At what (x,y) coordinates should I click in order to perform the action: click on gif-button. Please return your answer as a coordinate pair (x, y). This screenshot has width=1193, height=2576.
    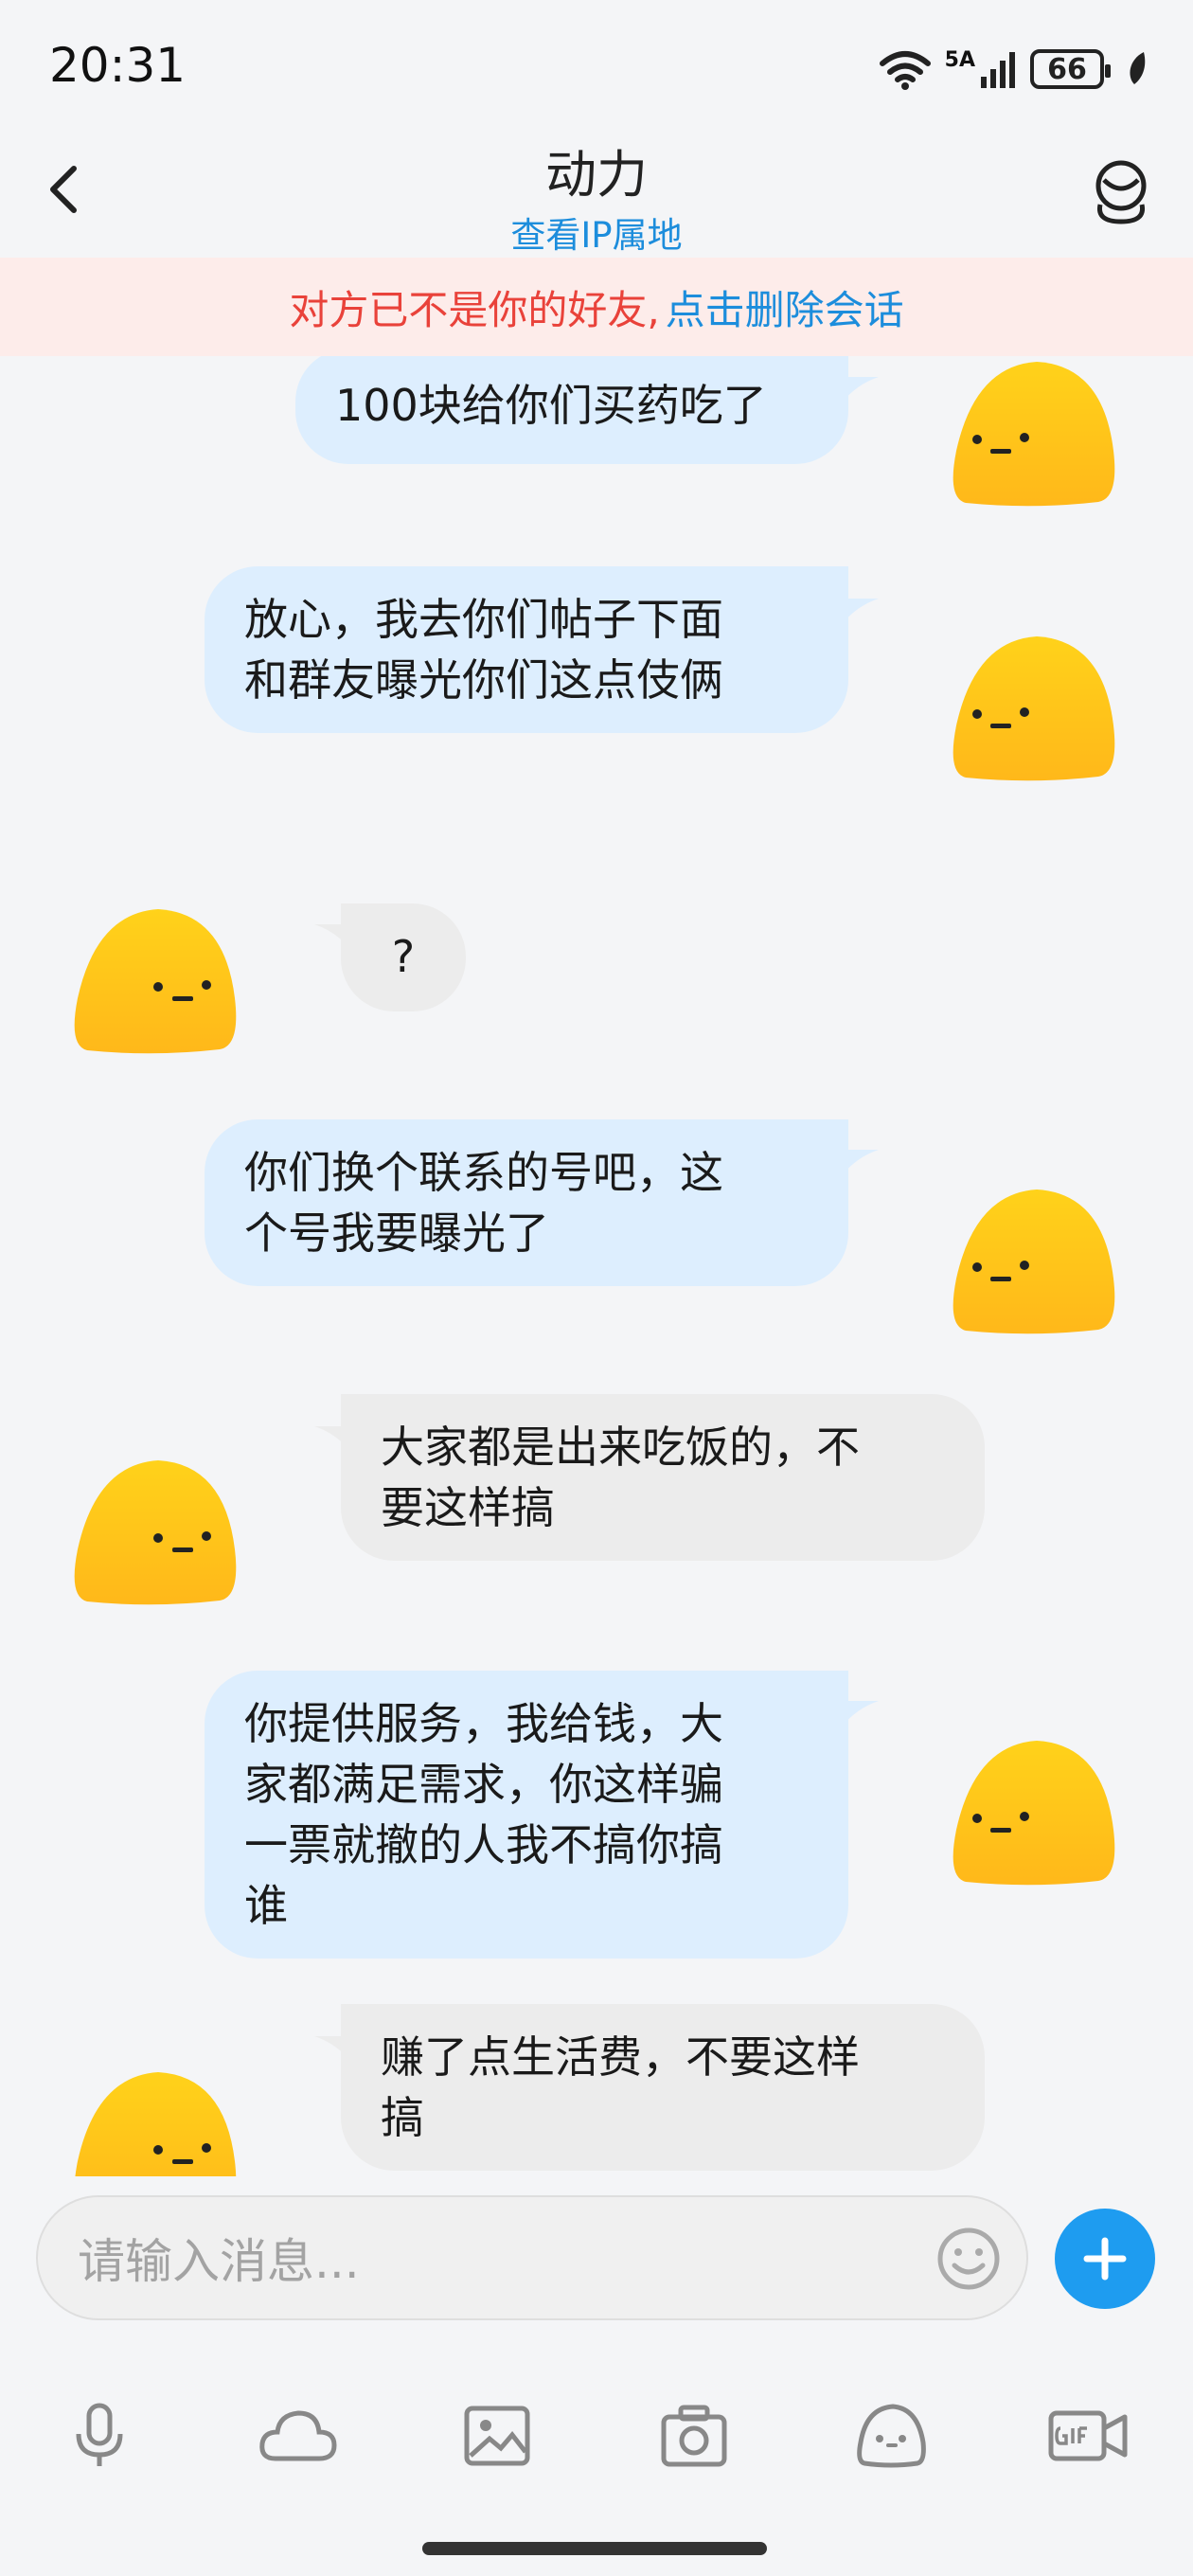
    Looking at the image, I should click on (1088, 2436).